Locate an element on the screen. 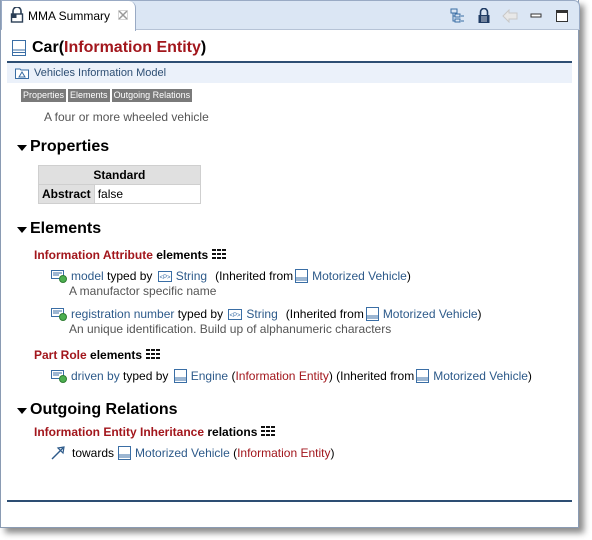 The height and width of the screenshot is (540, 592). section-anchors: Properties Elements Outgoing Relations is located at coordinates (289, 92).